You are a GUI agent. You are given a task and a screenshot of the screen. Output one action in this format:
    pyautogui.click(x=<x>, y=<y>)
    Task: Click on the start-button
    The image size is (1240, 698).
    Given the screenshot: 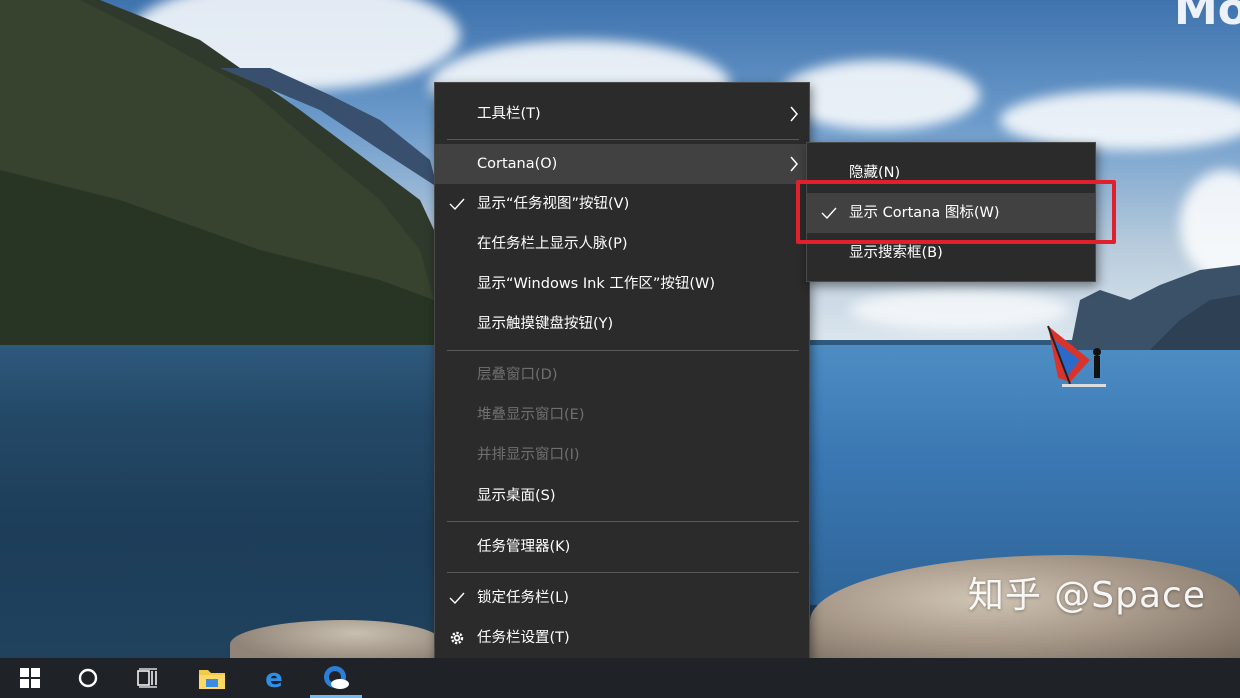 What is the action you would take?
    pyautogui.click(x=30, y=678)
    